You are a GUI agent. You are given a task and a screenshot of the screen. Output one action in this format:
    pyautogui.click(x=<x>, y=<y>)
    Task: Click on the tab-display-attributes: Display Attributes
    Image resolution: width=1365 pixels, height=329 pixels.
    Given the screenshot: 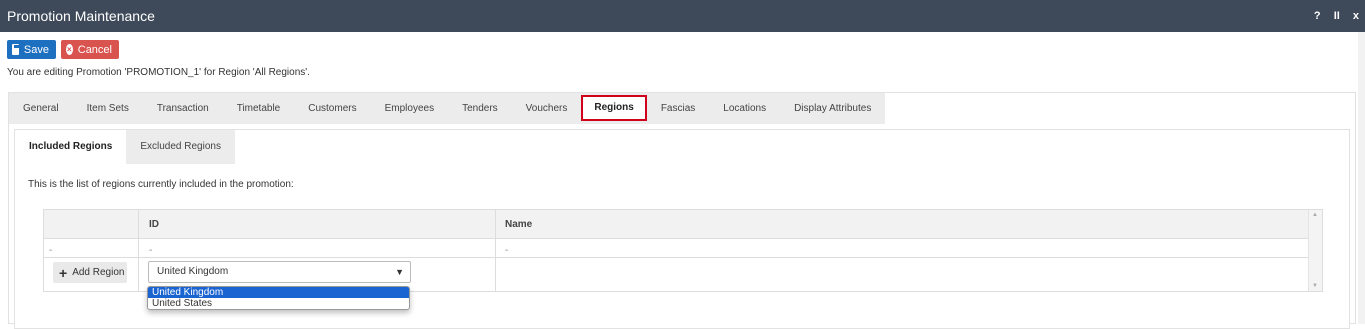 What is the action you would take?
    pyautogui.click(x=832, y=108)
    